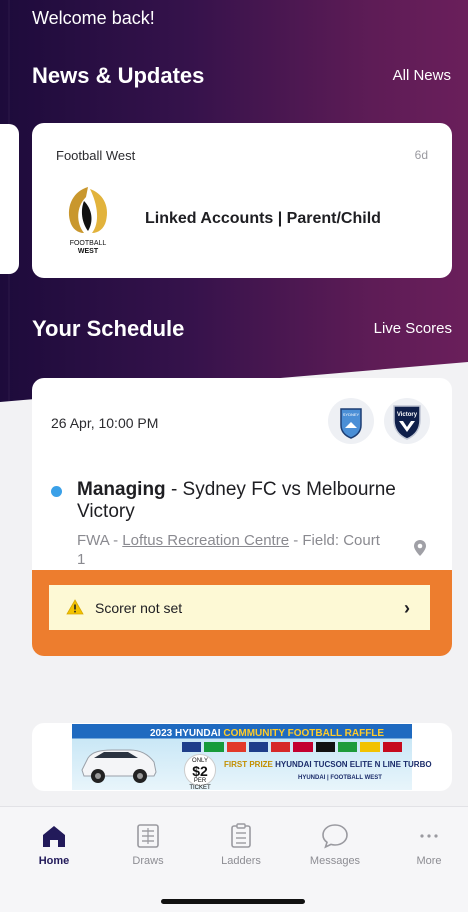 The height and width of the screenshot is (912, 468). What do you see at coordinates (205, 540) in the screenshot?
I see `venue-link: Loftus Recreation Centre` at bounding box center [205, 540].